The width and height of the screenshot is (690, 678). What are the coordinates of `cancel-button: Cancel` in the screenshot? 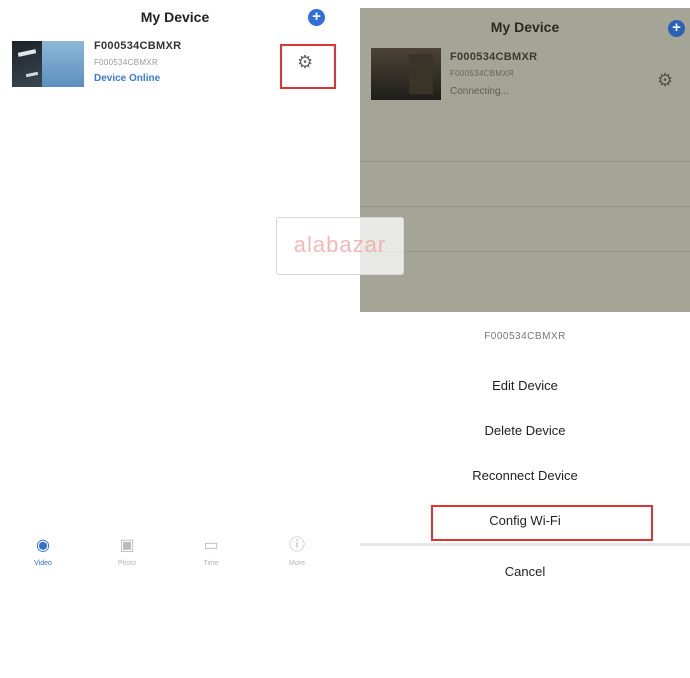 It's located at (525, 571).